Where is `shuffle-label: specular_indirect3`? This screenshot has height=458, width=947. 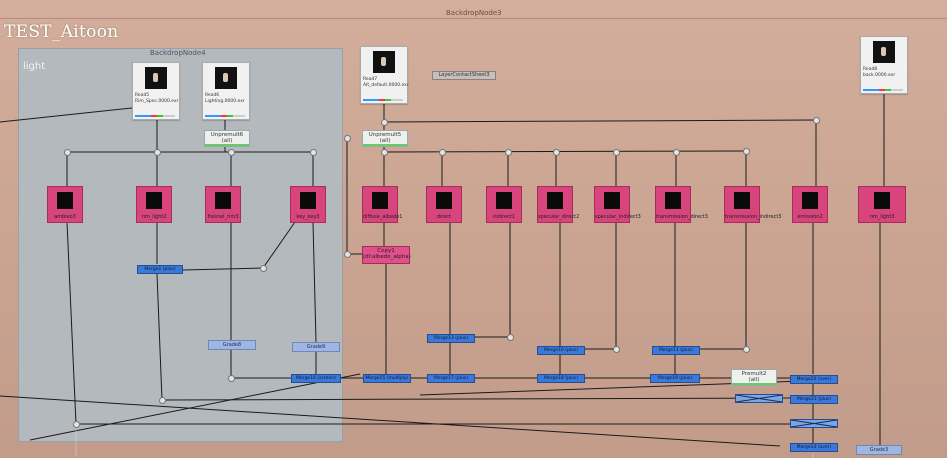
shuffle-label: specular_indirect3 is located at coordinates (618, 217).